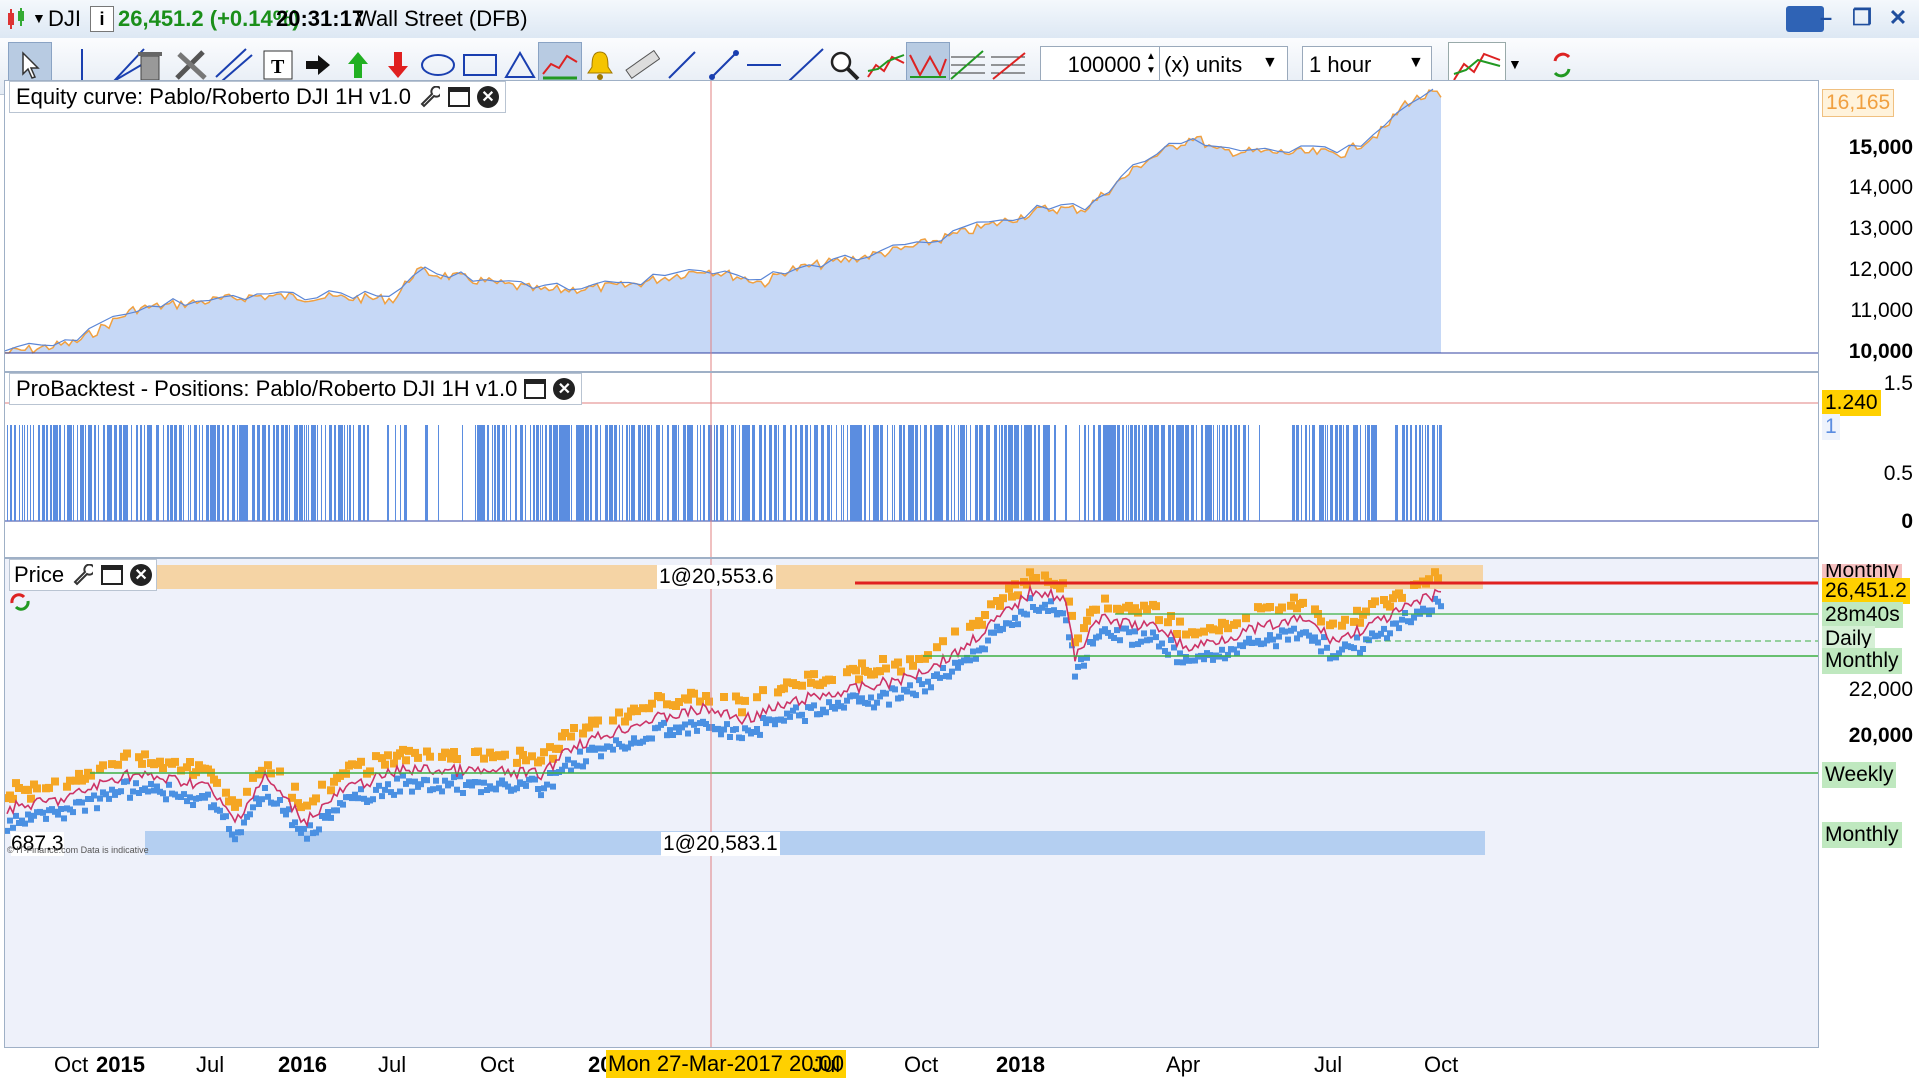  Describe the element at coordinates (20, 602) in the screenshot. I see `swap-icon` at that location.